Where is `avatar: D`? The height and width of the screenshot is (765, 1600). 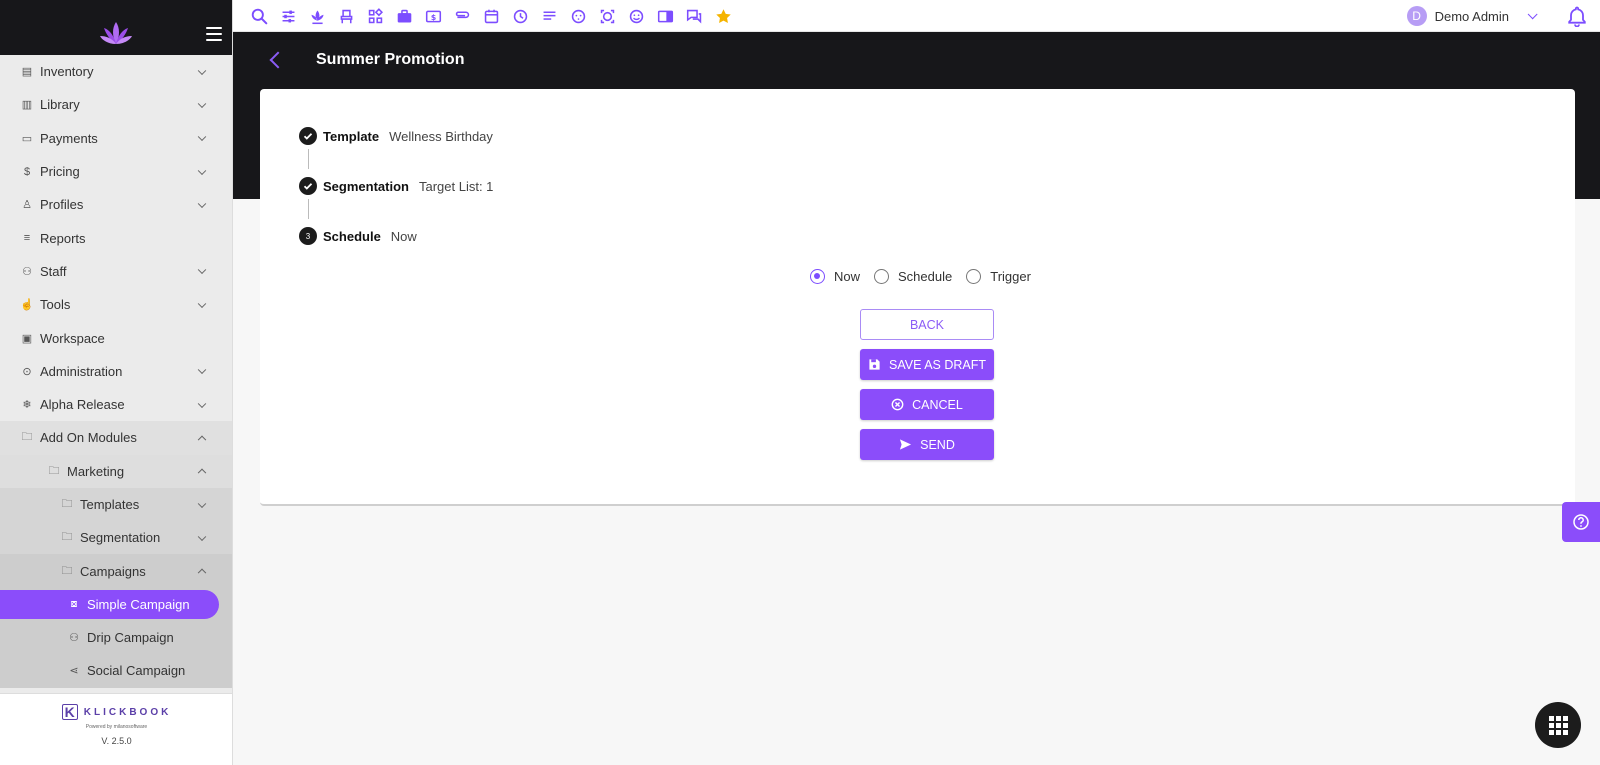 avatar: D is located at coordinates (1416, 16).